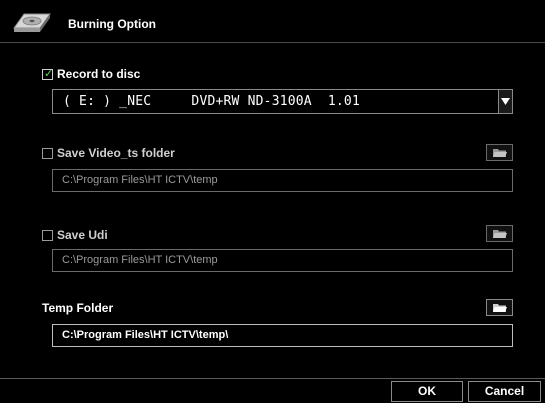 The image size is (545, 403). I want to click on record-to-disc-label: Record to disc, so click(99, 74).